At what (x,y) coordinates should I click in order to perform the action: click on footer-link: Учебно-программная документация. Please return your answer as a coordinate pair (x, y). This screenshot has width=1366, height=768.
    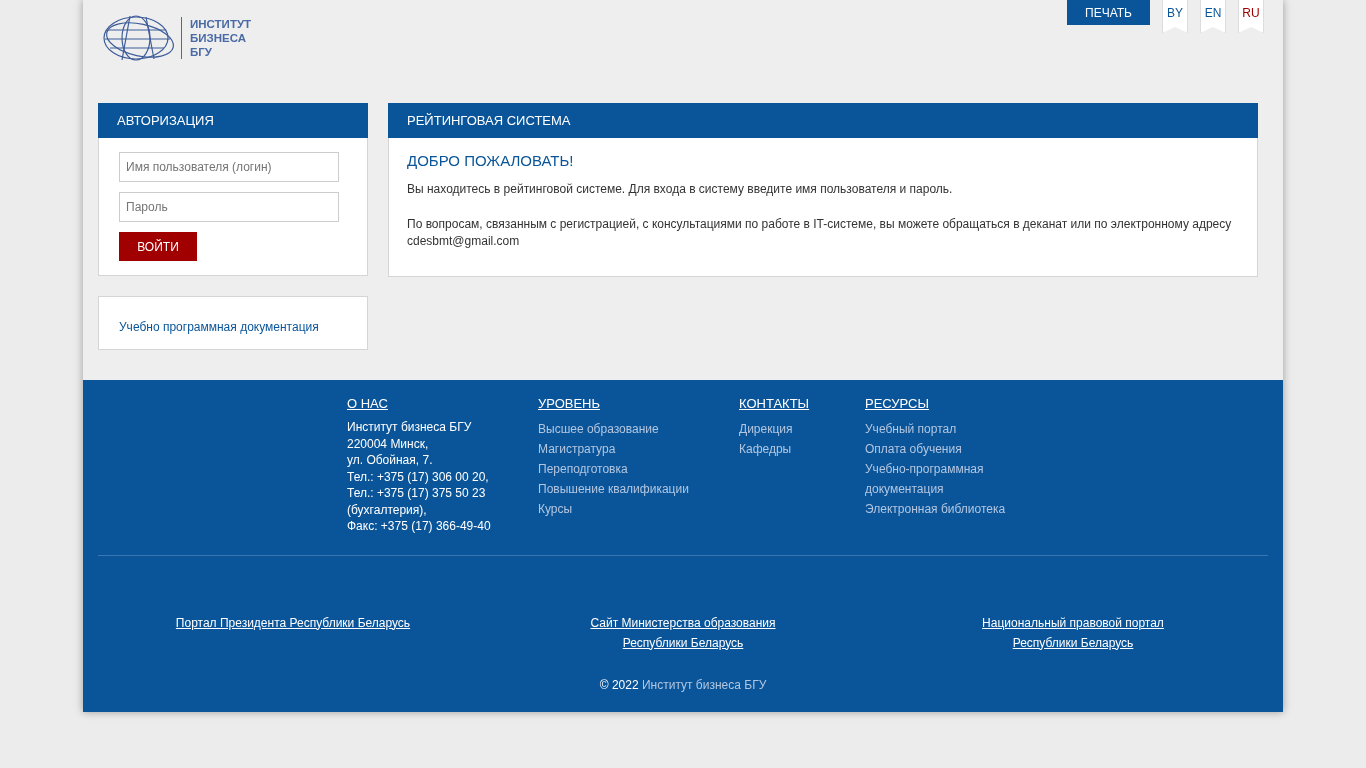
    Looking at the image, I should click on (965, 479).